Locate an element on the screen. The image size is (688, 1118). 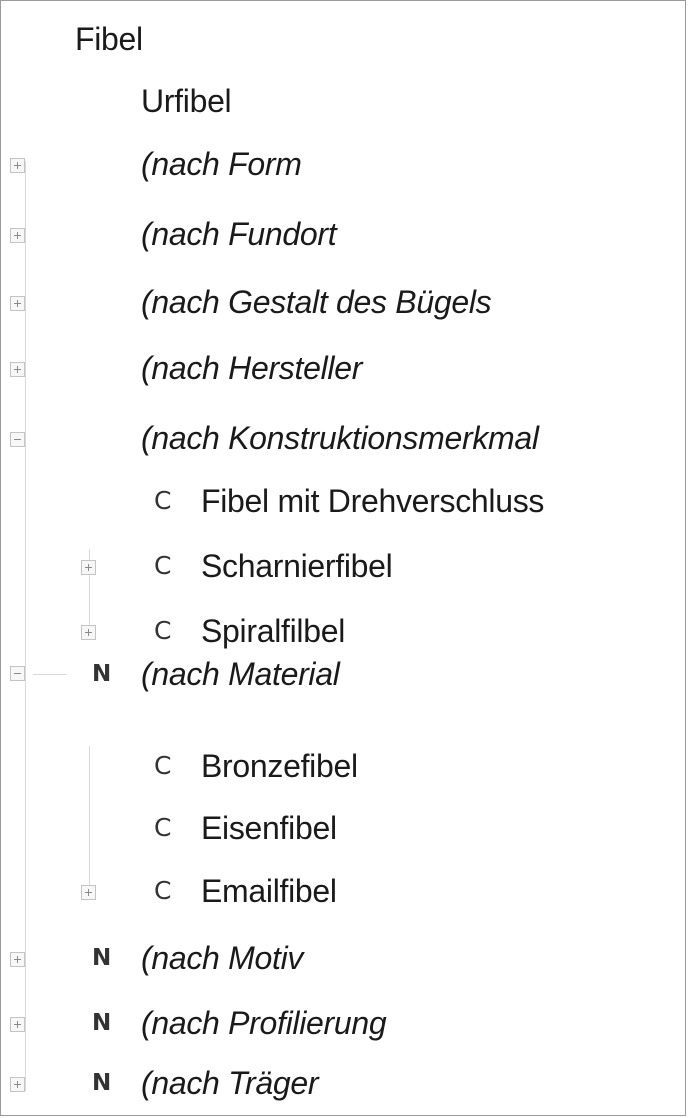
tree-node-label: (nach Fundort is located at coordinates (239, 234).